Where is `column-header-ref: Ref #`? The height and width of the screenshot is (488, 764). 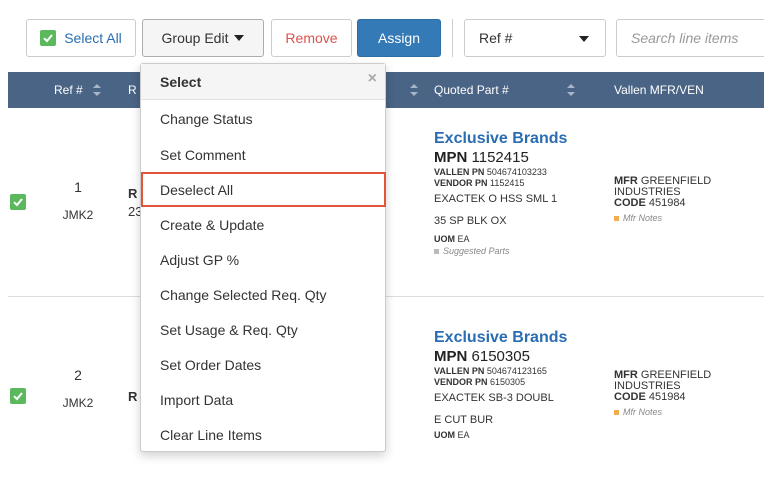
column-header-ref: Ref # is located at coordinates (77, 90).